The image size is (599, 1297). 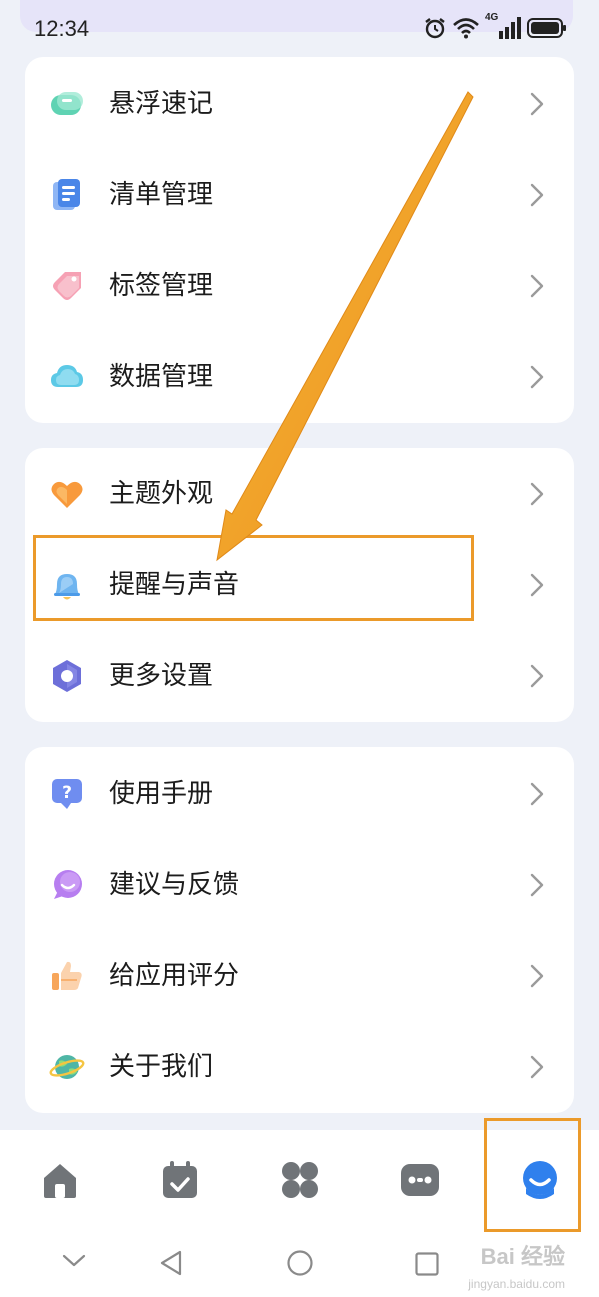 What do you see at coordinates (299, 30) in the screenshot?
I see `status-bar: 12:34 4G` at bounding box center [299, 30].